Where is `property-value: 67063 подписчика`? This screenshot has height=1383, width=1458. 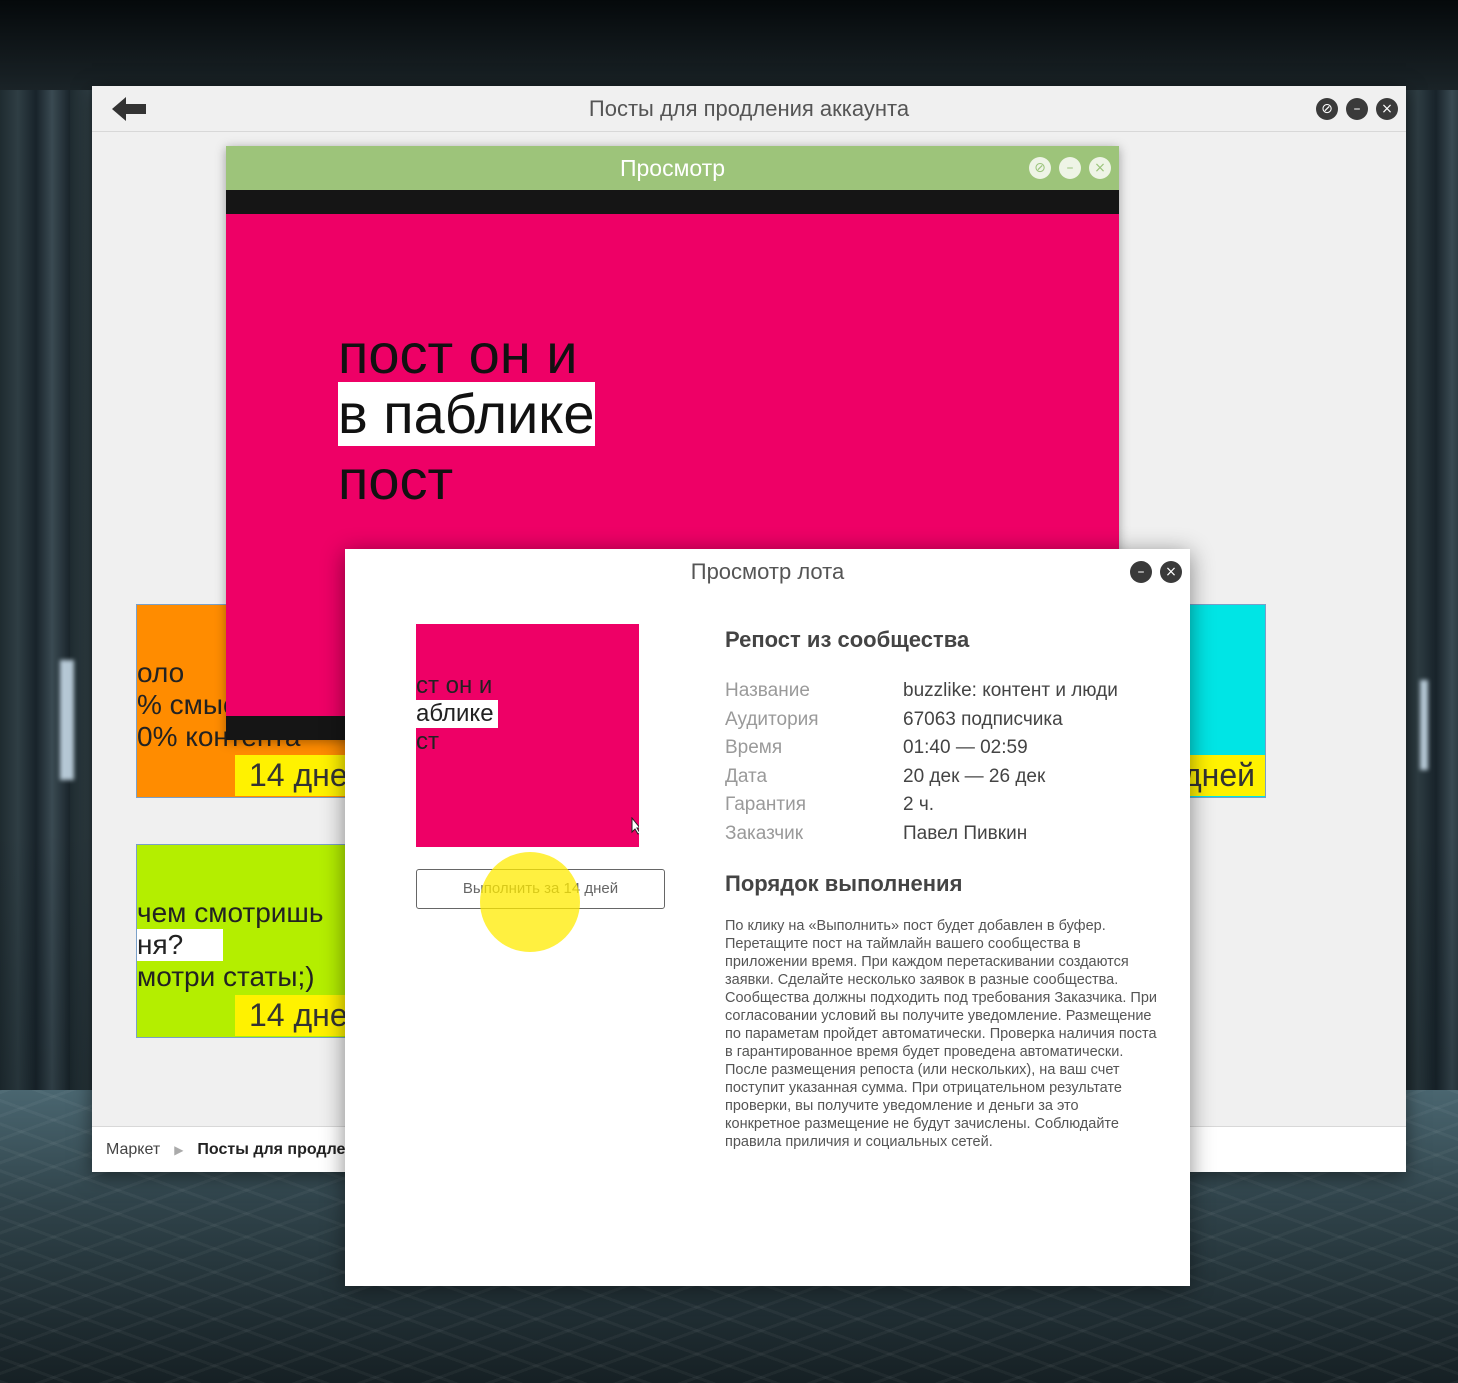
property-value: 67063 подписчика is located at coordinates (983, 719).